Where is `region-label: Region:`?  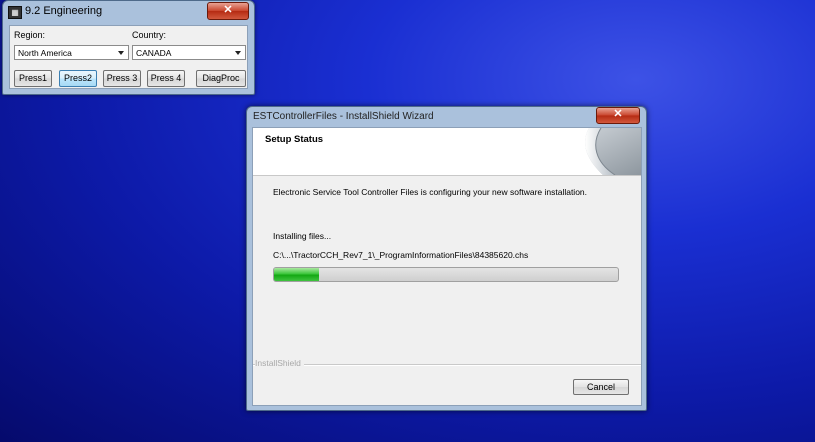 region-label: Region: is located at coordinates (30, 35).